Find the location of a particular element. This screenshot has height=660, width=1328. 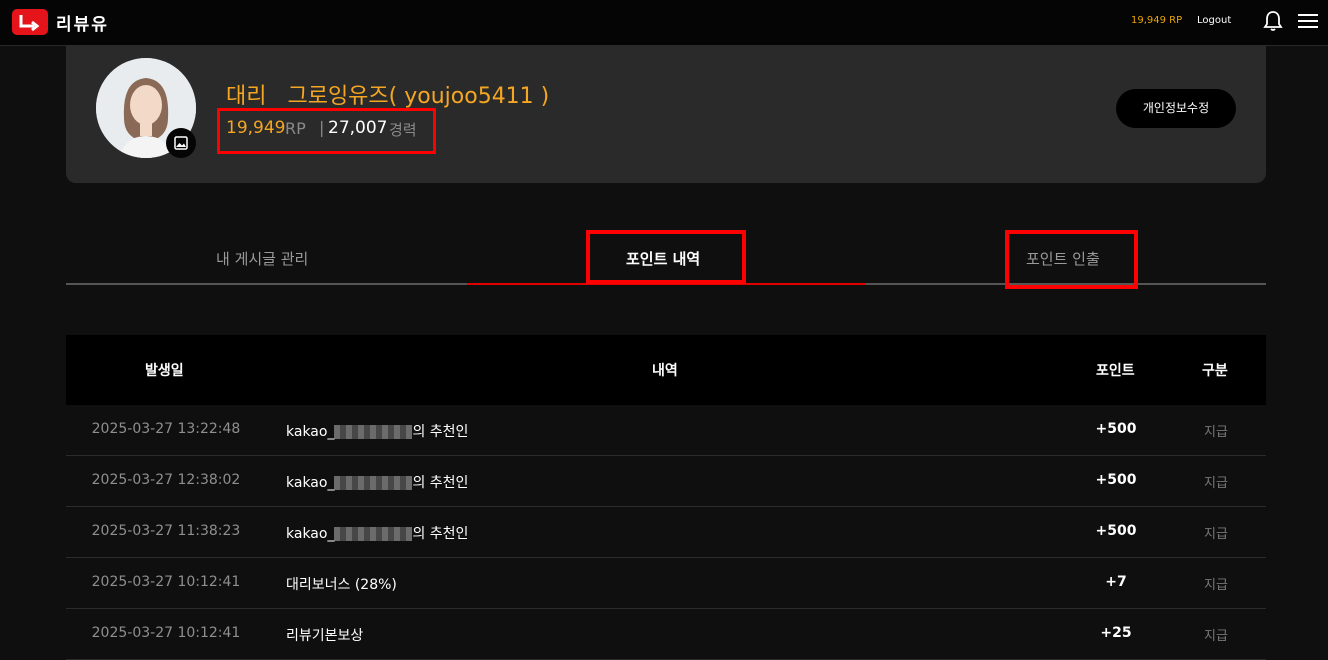

column-header-type: 구분 is located at coordinates (1215, 371).